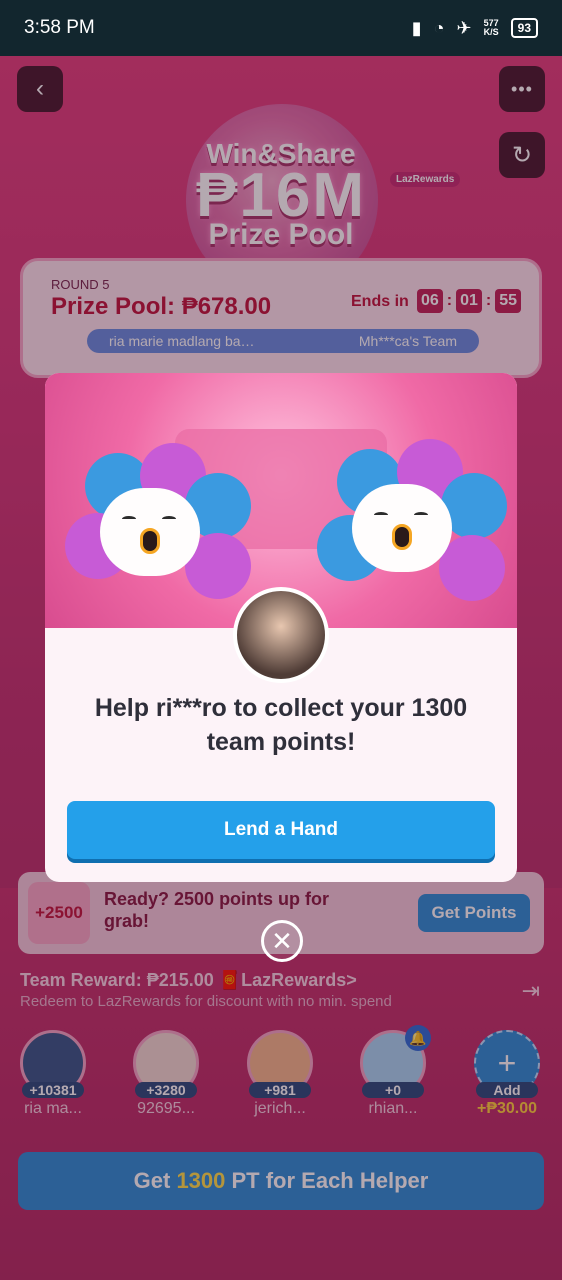 The height and width of the screenshot is (1280, 562). I want to click on cat-character-left, so click(158, 528).